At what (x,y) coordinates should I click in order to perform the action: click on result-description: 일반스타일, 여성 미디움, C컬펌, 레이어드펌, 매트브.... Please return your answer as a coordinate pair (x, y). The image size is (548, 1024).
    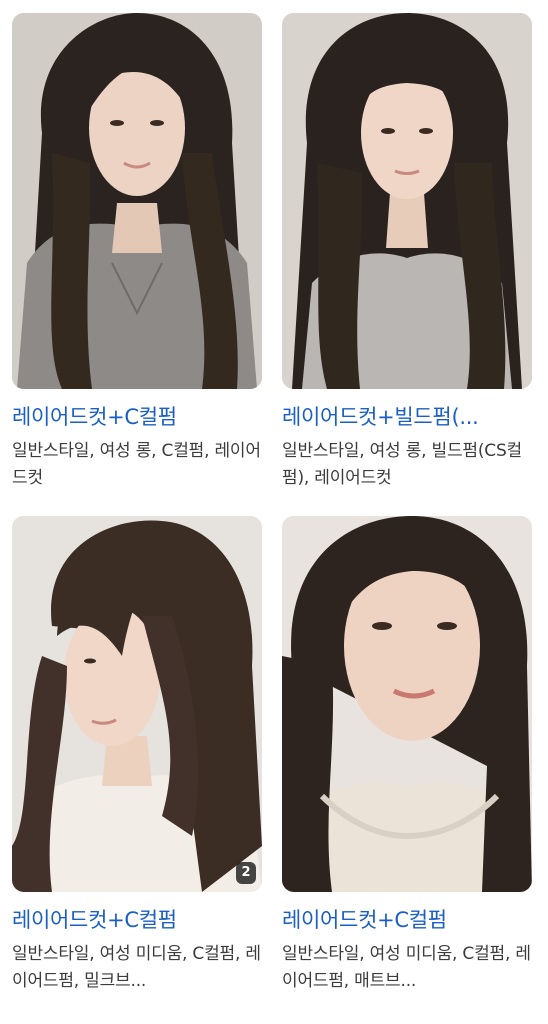
    Looking at the image, I should click on (406, 967).